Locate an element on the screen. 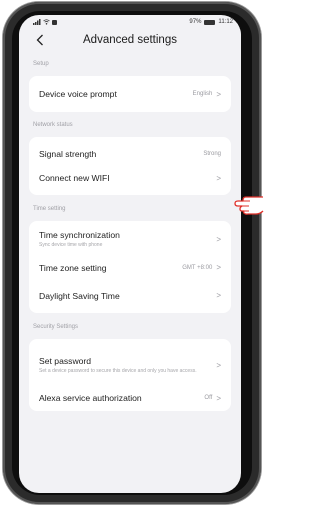 The image size is (320, 507). time-zone-row: Time zone setting GMT +8:00 > is located at coordinates (130, 267).